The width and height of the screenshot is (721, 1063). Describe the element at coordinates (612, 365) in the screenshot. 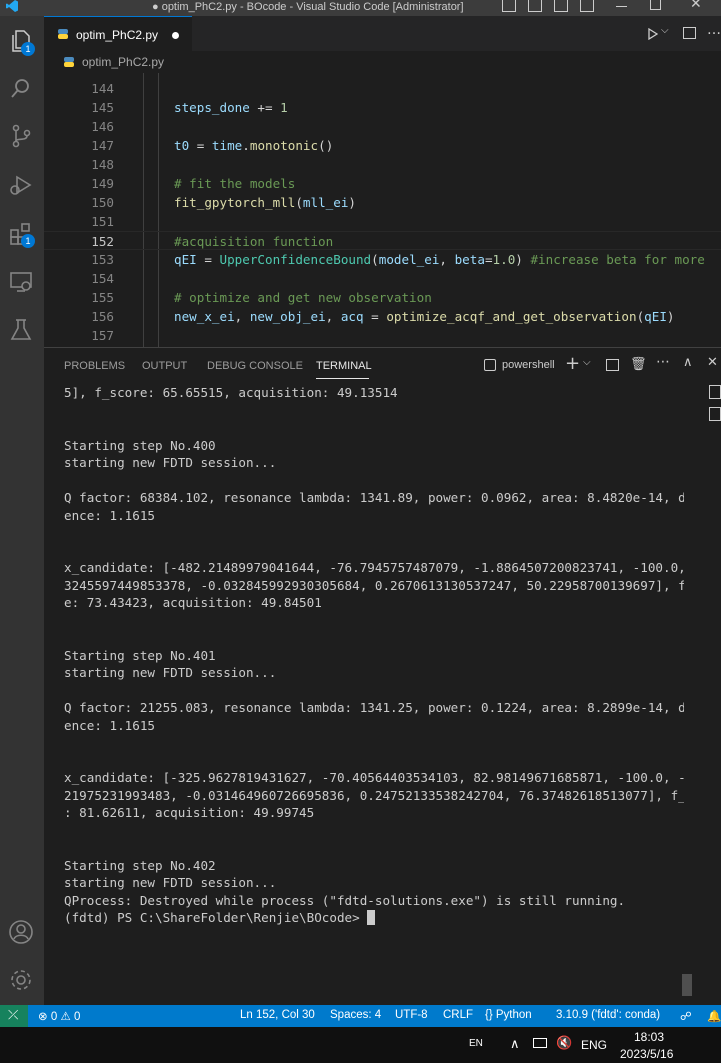

I see `split-terminal-icon` at that location.